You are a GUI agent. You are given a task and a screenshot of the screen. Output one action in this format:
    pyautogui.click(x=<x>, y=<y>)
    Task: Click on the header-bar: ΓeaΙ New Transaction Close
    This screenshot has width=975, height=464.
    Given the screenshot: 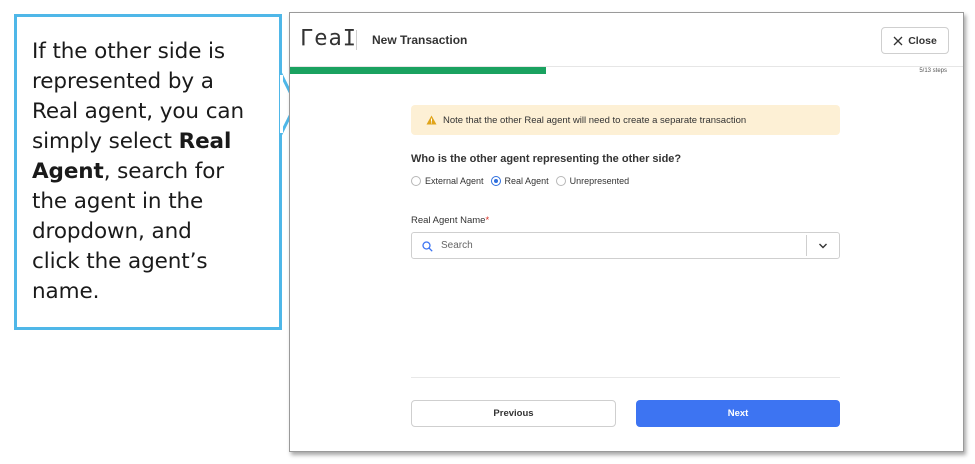 What is the action you would take?
    pyautogui.click(x=626, y=40)
    